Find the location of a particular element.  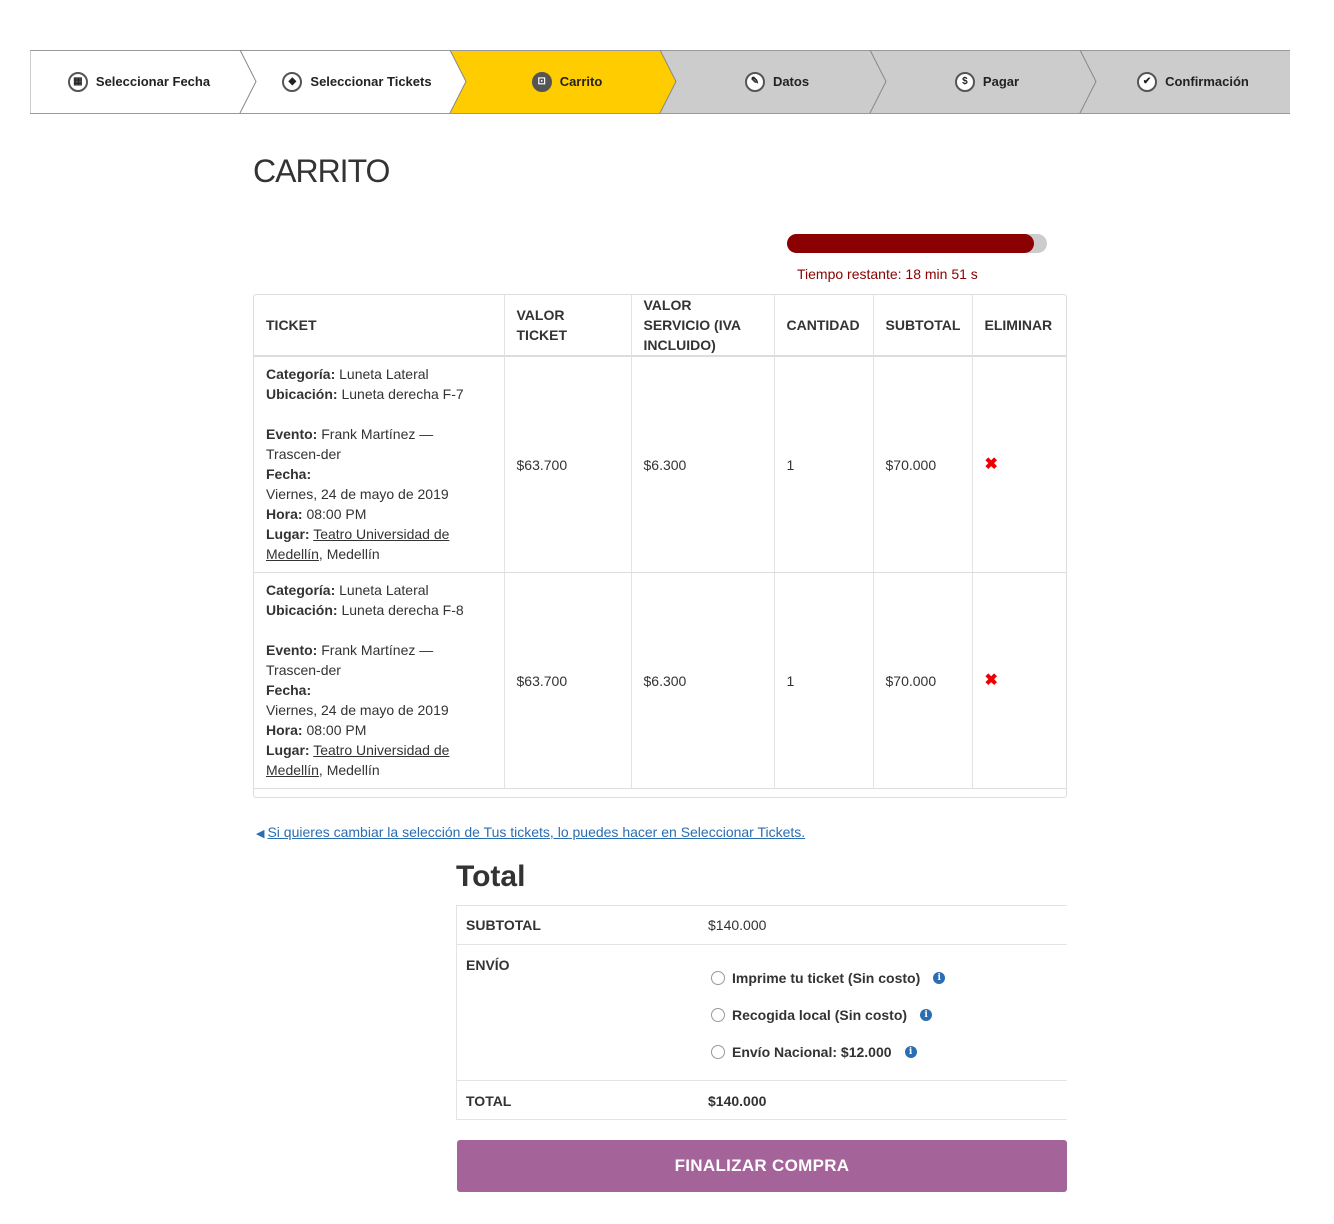

ticket-ubicacion: Ubicación: Luneta derecha F-7 is located at coordinates (379, 394).